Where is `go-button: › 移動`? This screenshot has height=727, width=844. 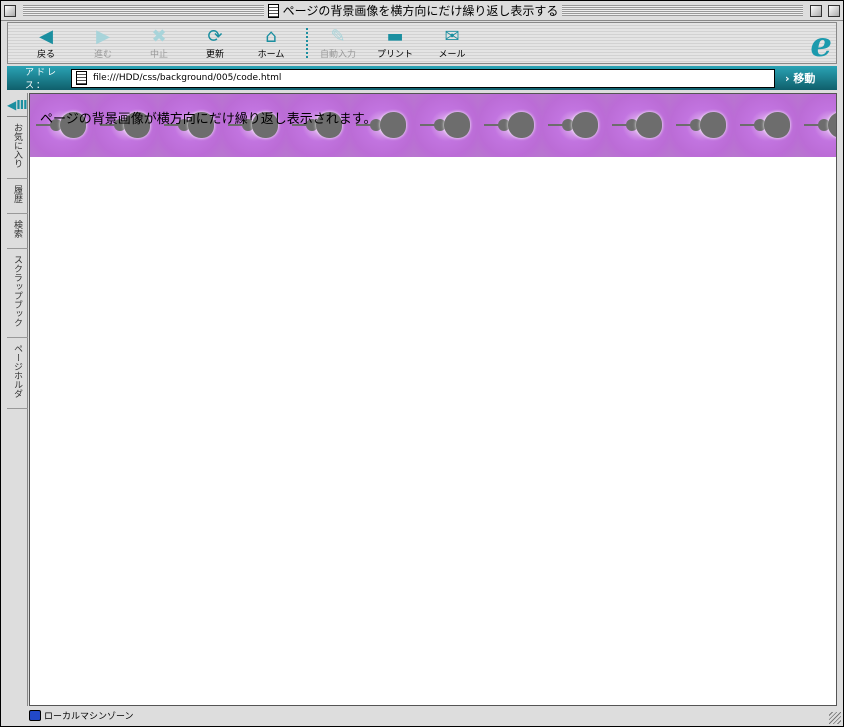
go-button: › 移動 is located at coordinates (795, 78).